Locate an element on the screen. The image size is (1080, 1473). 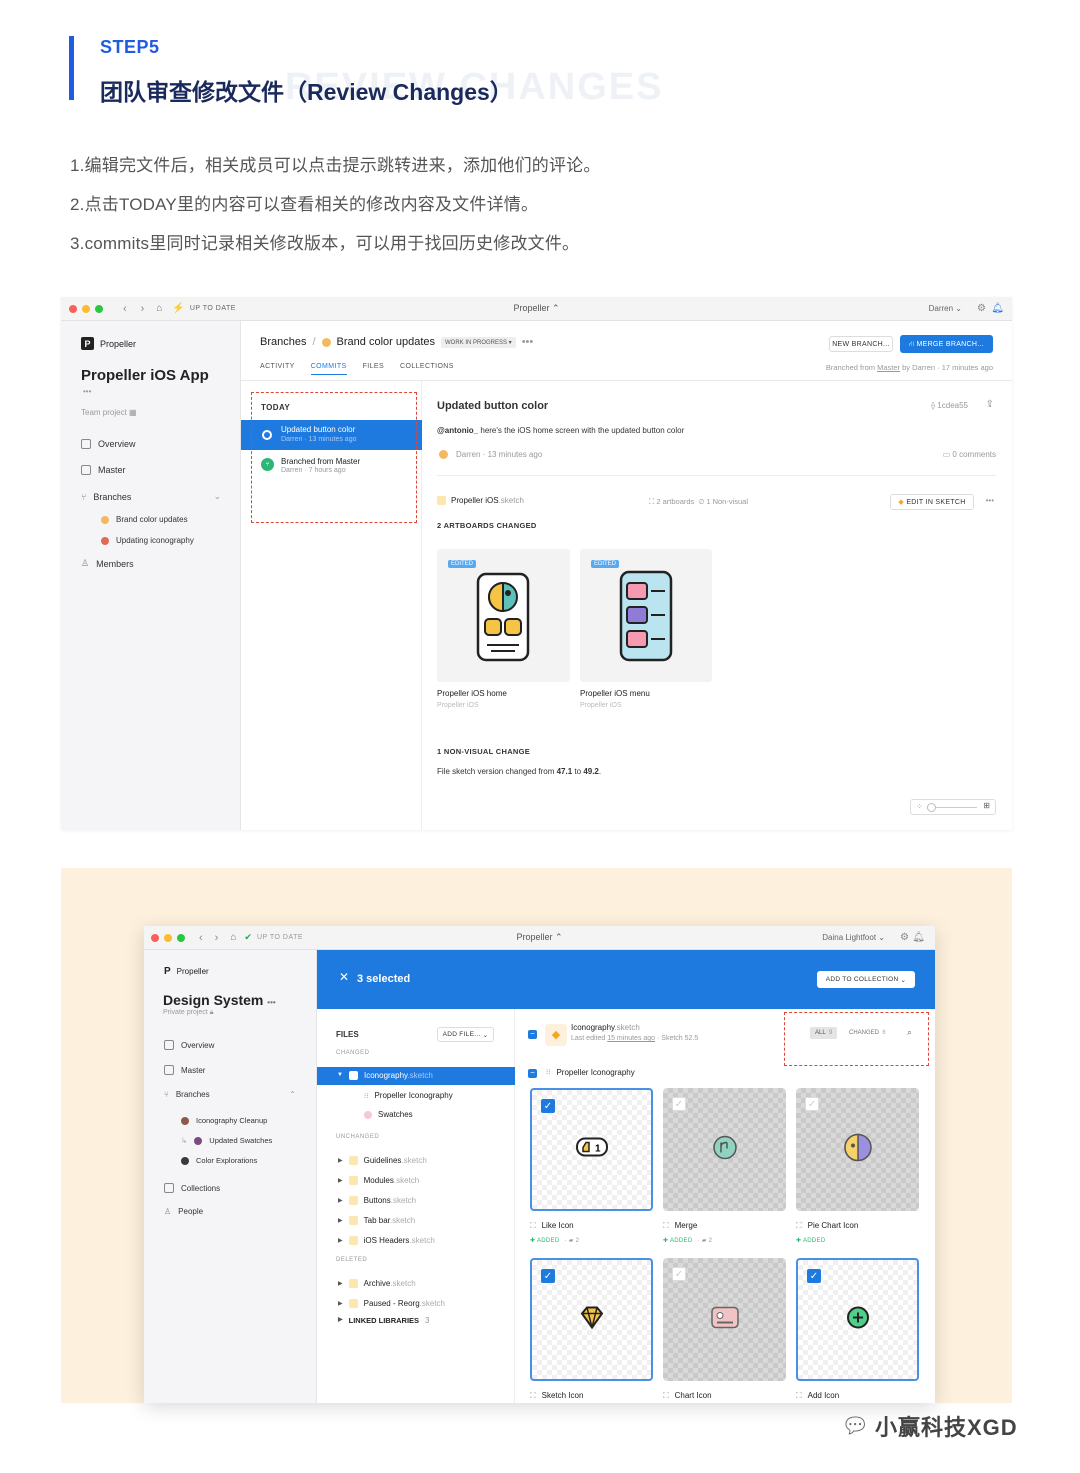
chevron-up-icon: ⌃ is located at coordinates (292, 1094).